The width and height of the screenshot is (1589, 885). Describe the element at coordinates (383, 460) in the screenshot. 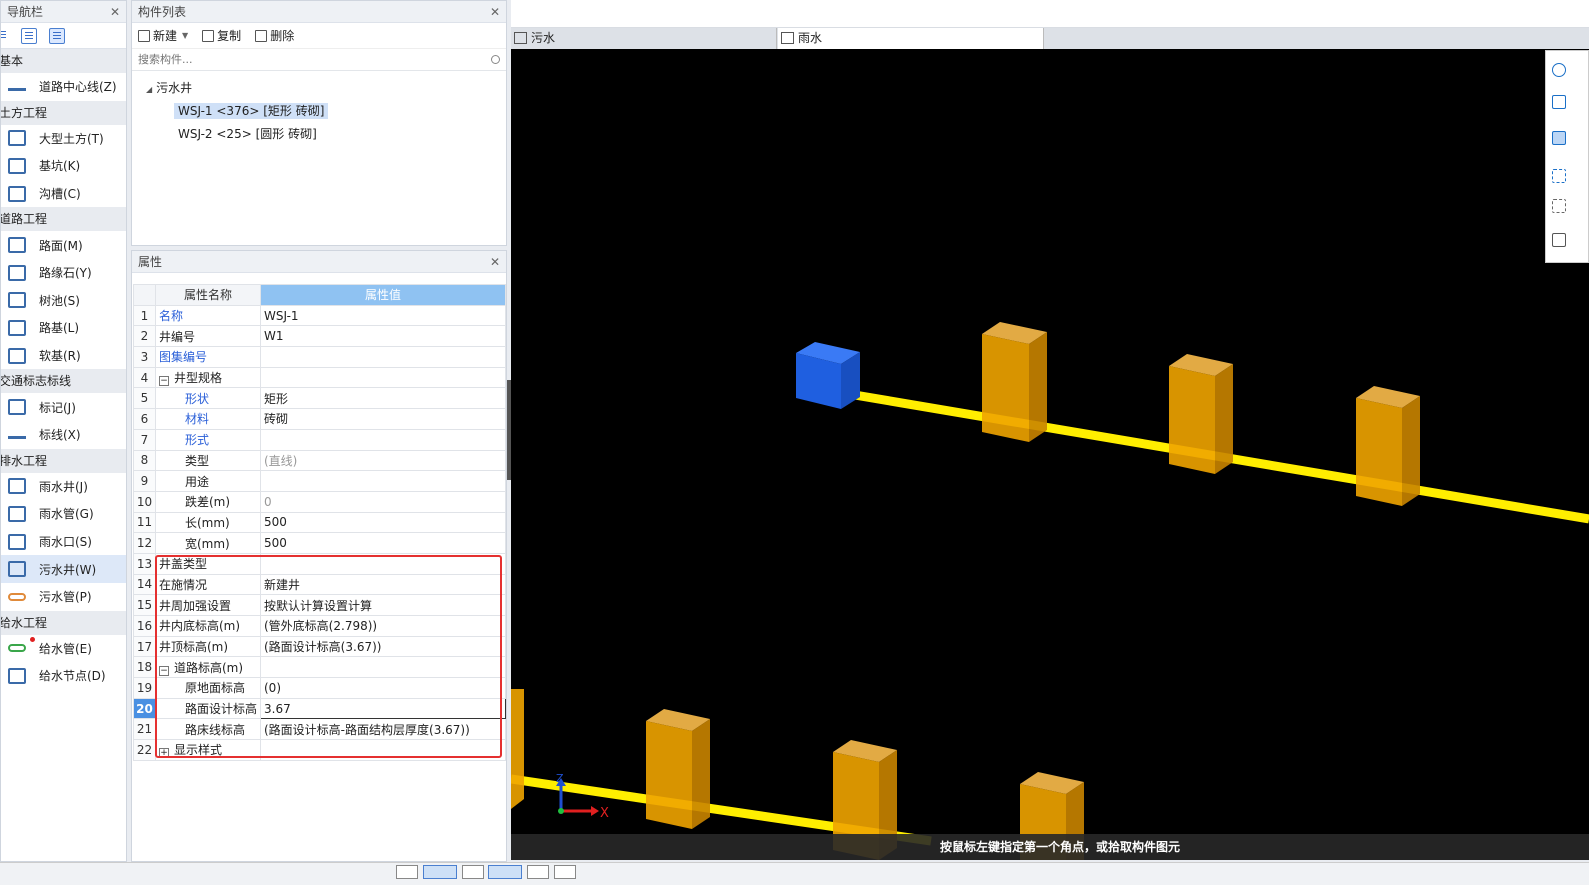

I see `property-value: (直线)` at that location.